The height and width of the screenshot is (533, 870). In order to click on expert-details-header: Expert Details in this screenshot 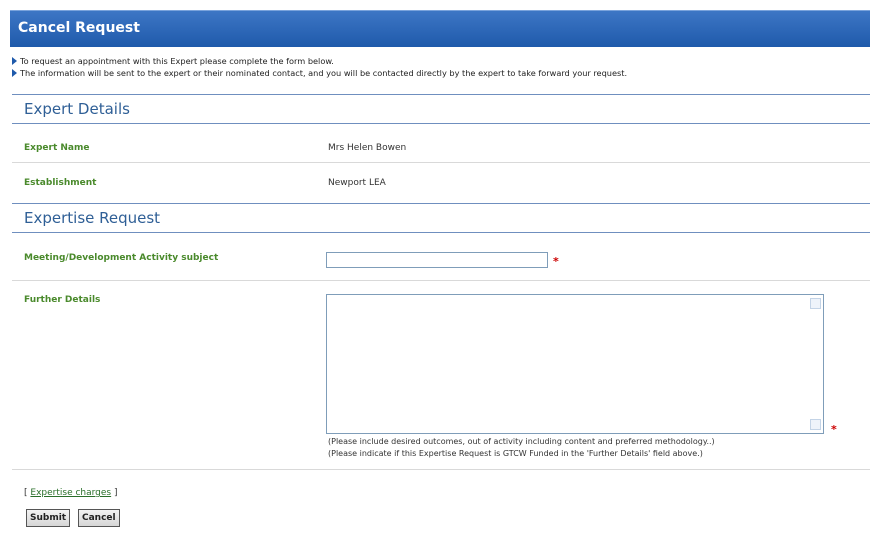, I will do `click(441, 109)`.